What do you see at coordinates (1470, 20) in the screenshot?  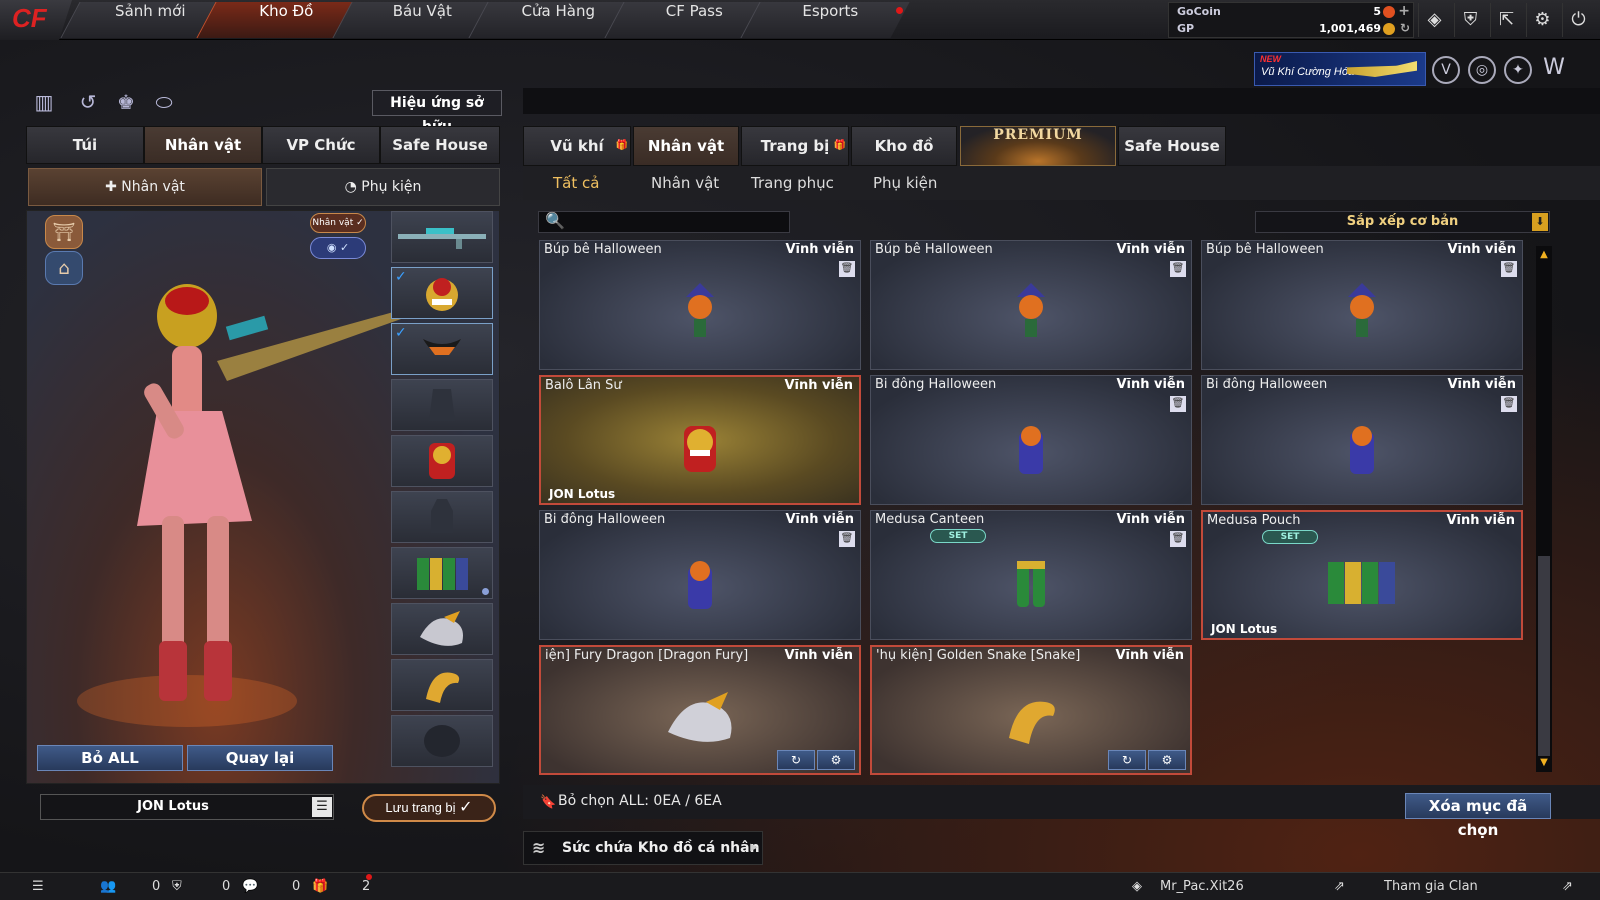 I see `shield-icon: ⛨` at bounding box center [1470, 20].